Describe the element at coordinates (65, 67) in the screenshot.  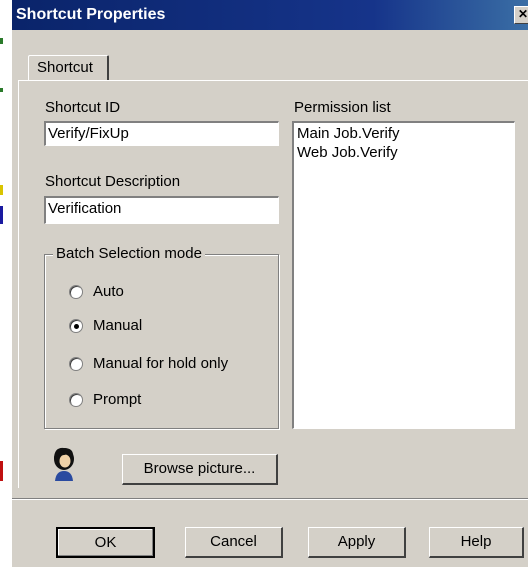
I see `tab-shortcut-label: Shortcut` at that location.